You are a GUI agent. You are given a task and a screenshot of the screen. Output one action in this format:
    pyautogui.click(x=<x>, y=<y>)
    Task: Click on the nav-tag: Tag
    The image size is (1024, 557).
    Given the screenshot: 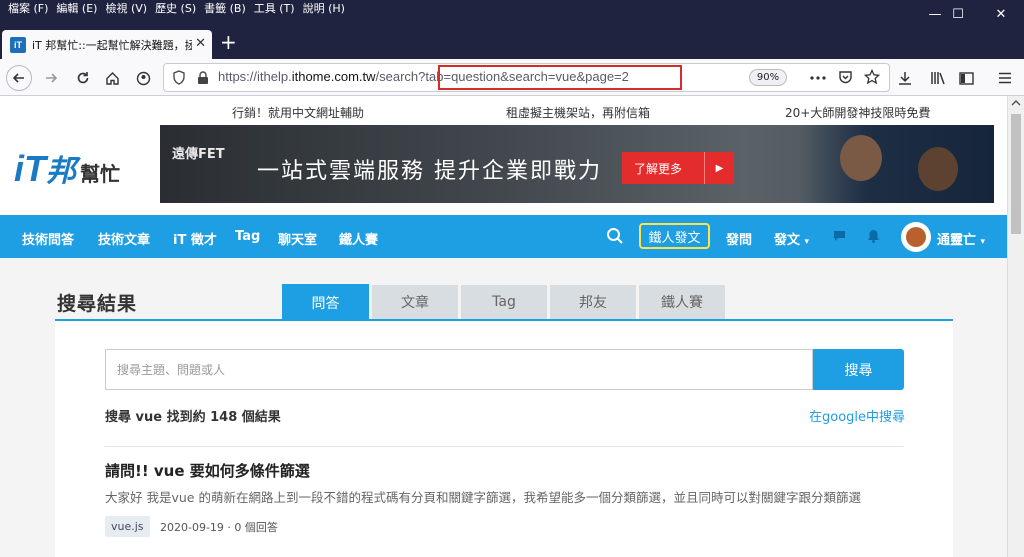 What is the action you would take?
    pyautogui.click(x=247, y=236)
    